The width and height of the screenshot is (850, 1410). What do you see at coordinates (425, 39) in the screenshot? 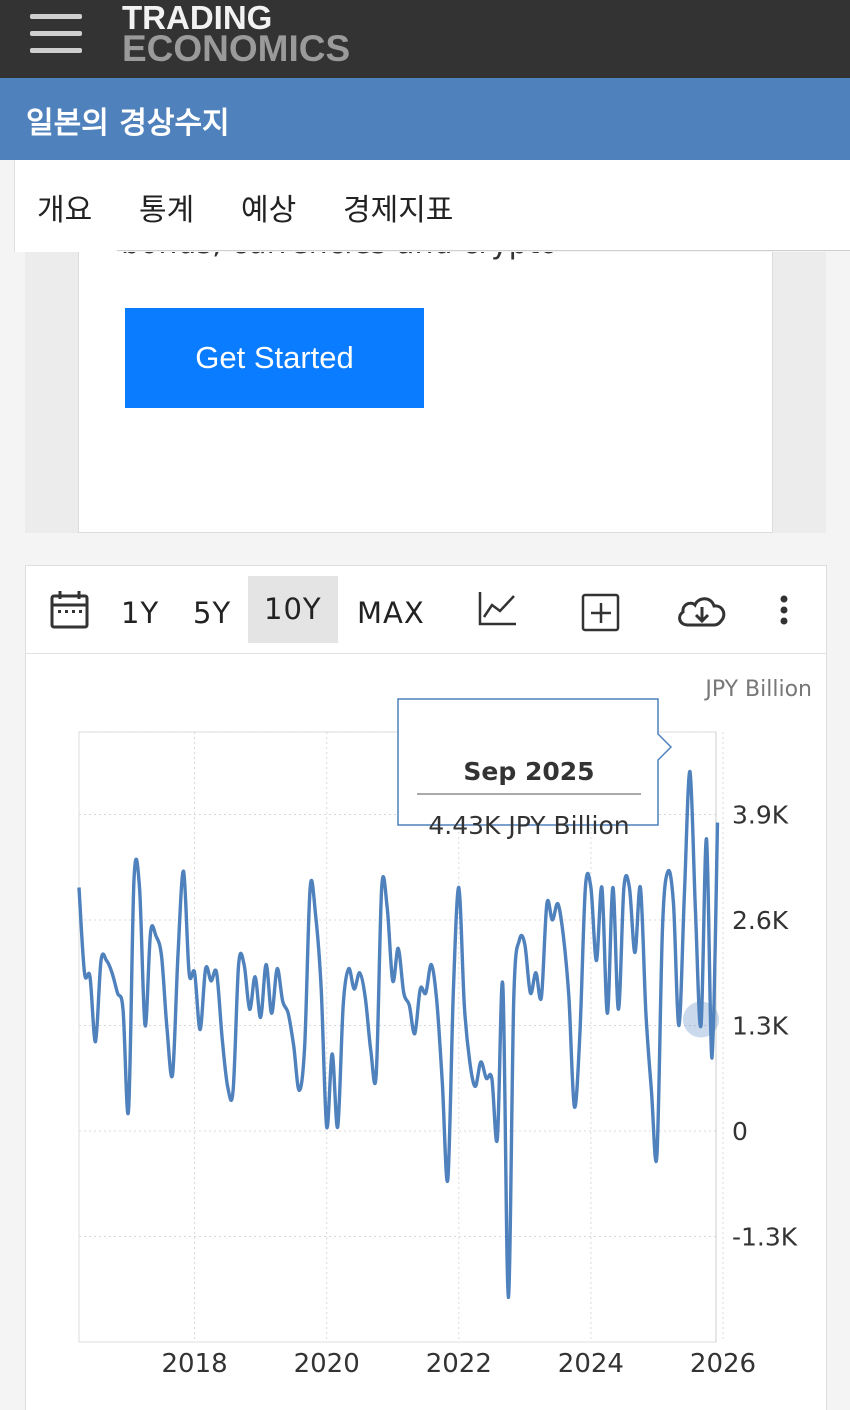
I see `top-navigation-bar: TRADING ECONOMICS` at bounding box center [425, 39].